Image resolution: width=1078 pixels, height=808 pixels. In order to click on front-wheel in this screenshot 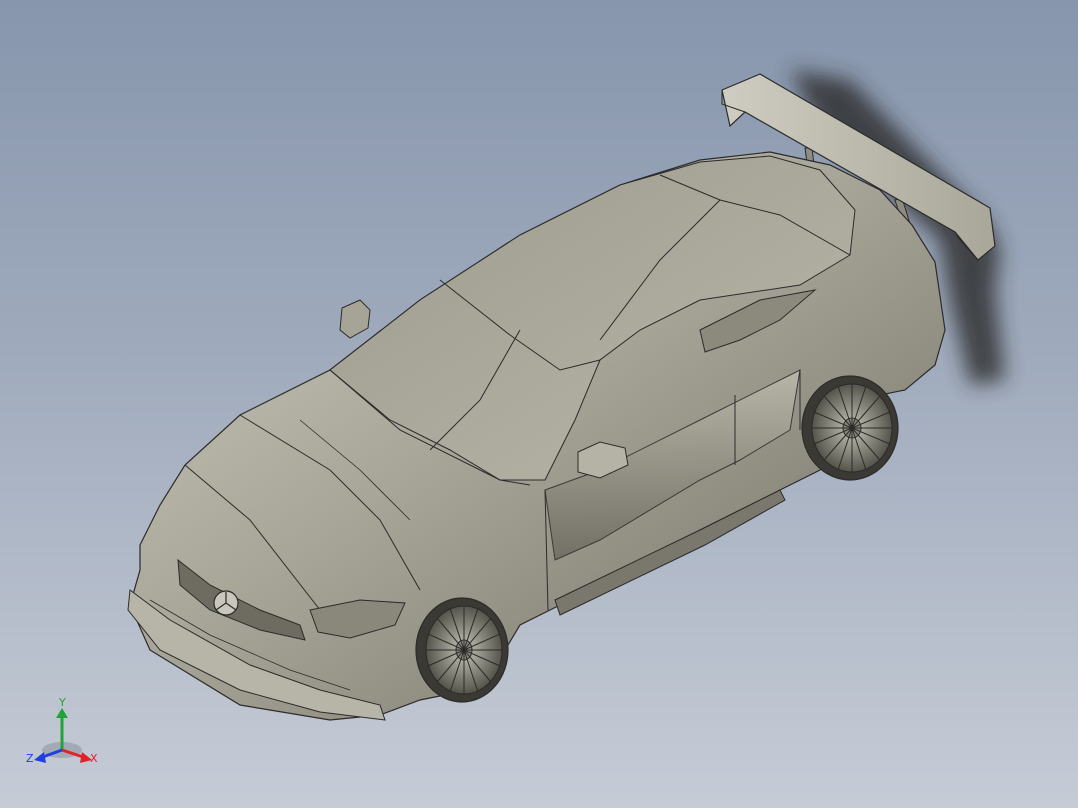, I will do `click(462, 650)`.